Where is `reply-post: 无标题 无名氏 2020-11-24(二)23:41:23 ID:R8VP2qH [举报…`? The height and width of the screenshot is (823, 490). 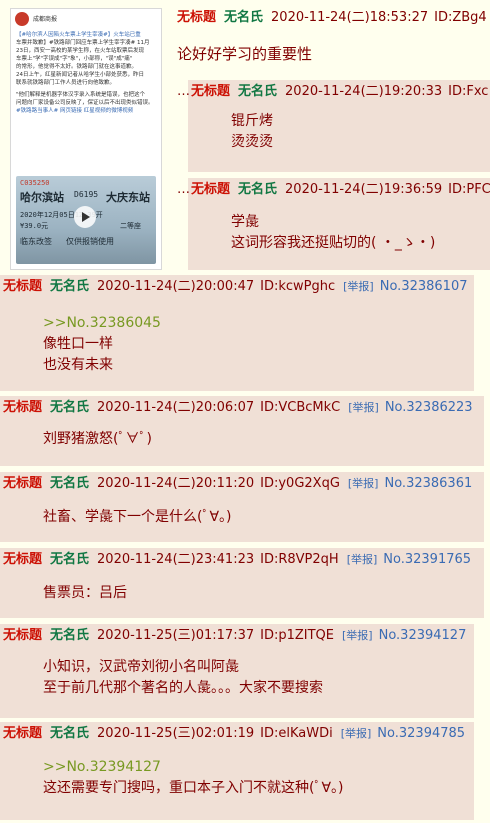 reply-post: 无标题 无名氏 2020-11-24(二)23:41:23 ID:R8VP2qH [举报… is located at coordinates (242, 583).